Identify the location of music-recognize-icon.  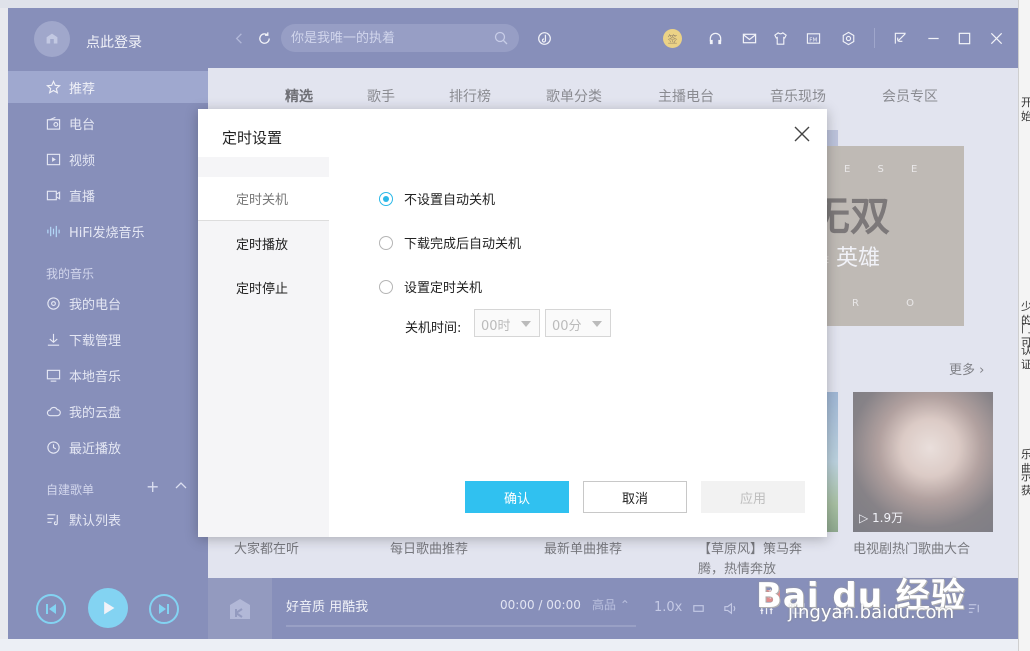
(544, 38).